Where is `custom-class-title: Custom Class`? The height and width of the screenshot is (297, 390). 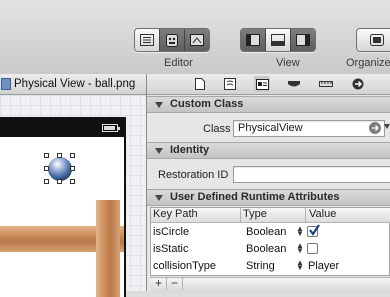
custom-class-title: Custom Class is located at coordinates (207, 104).